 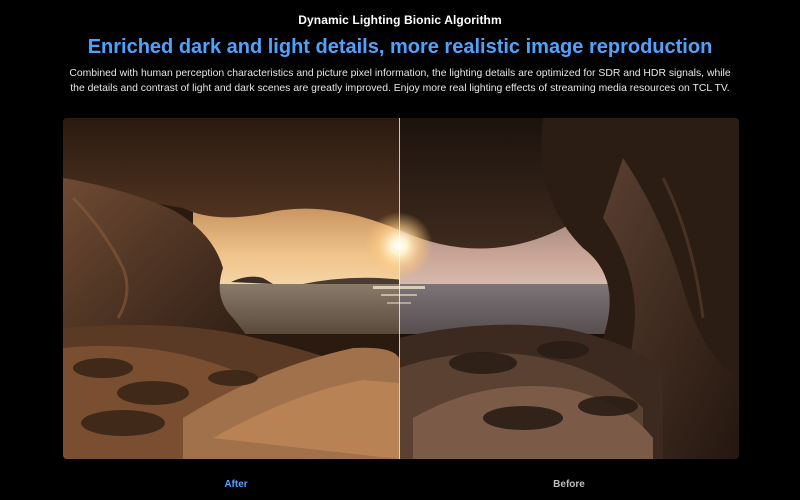 What do you see at coordinates (569, 484) in the screenshot?
I see `before-label: Before` at bounding box center [569, 484].